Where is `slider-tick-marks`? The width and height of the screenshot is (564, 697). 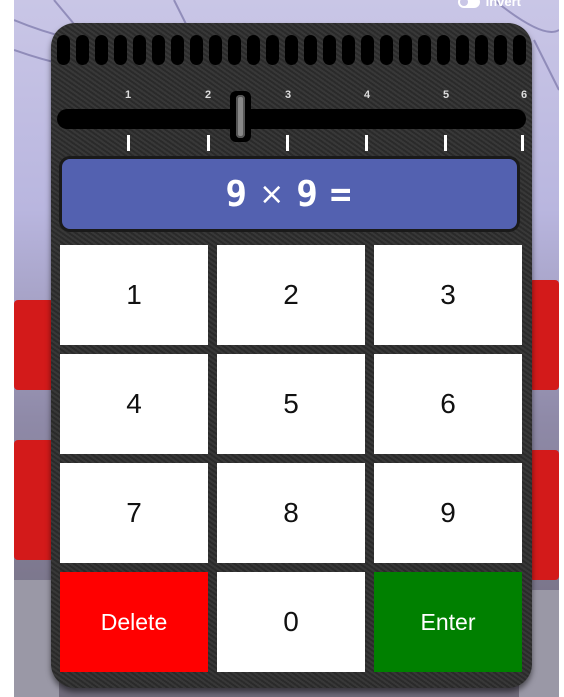 slider-tick-marks is located at coordinates (291, 143).